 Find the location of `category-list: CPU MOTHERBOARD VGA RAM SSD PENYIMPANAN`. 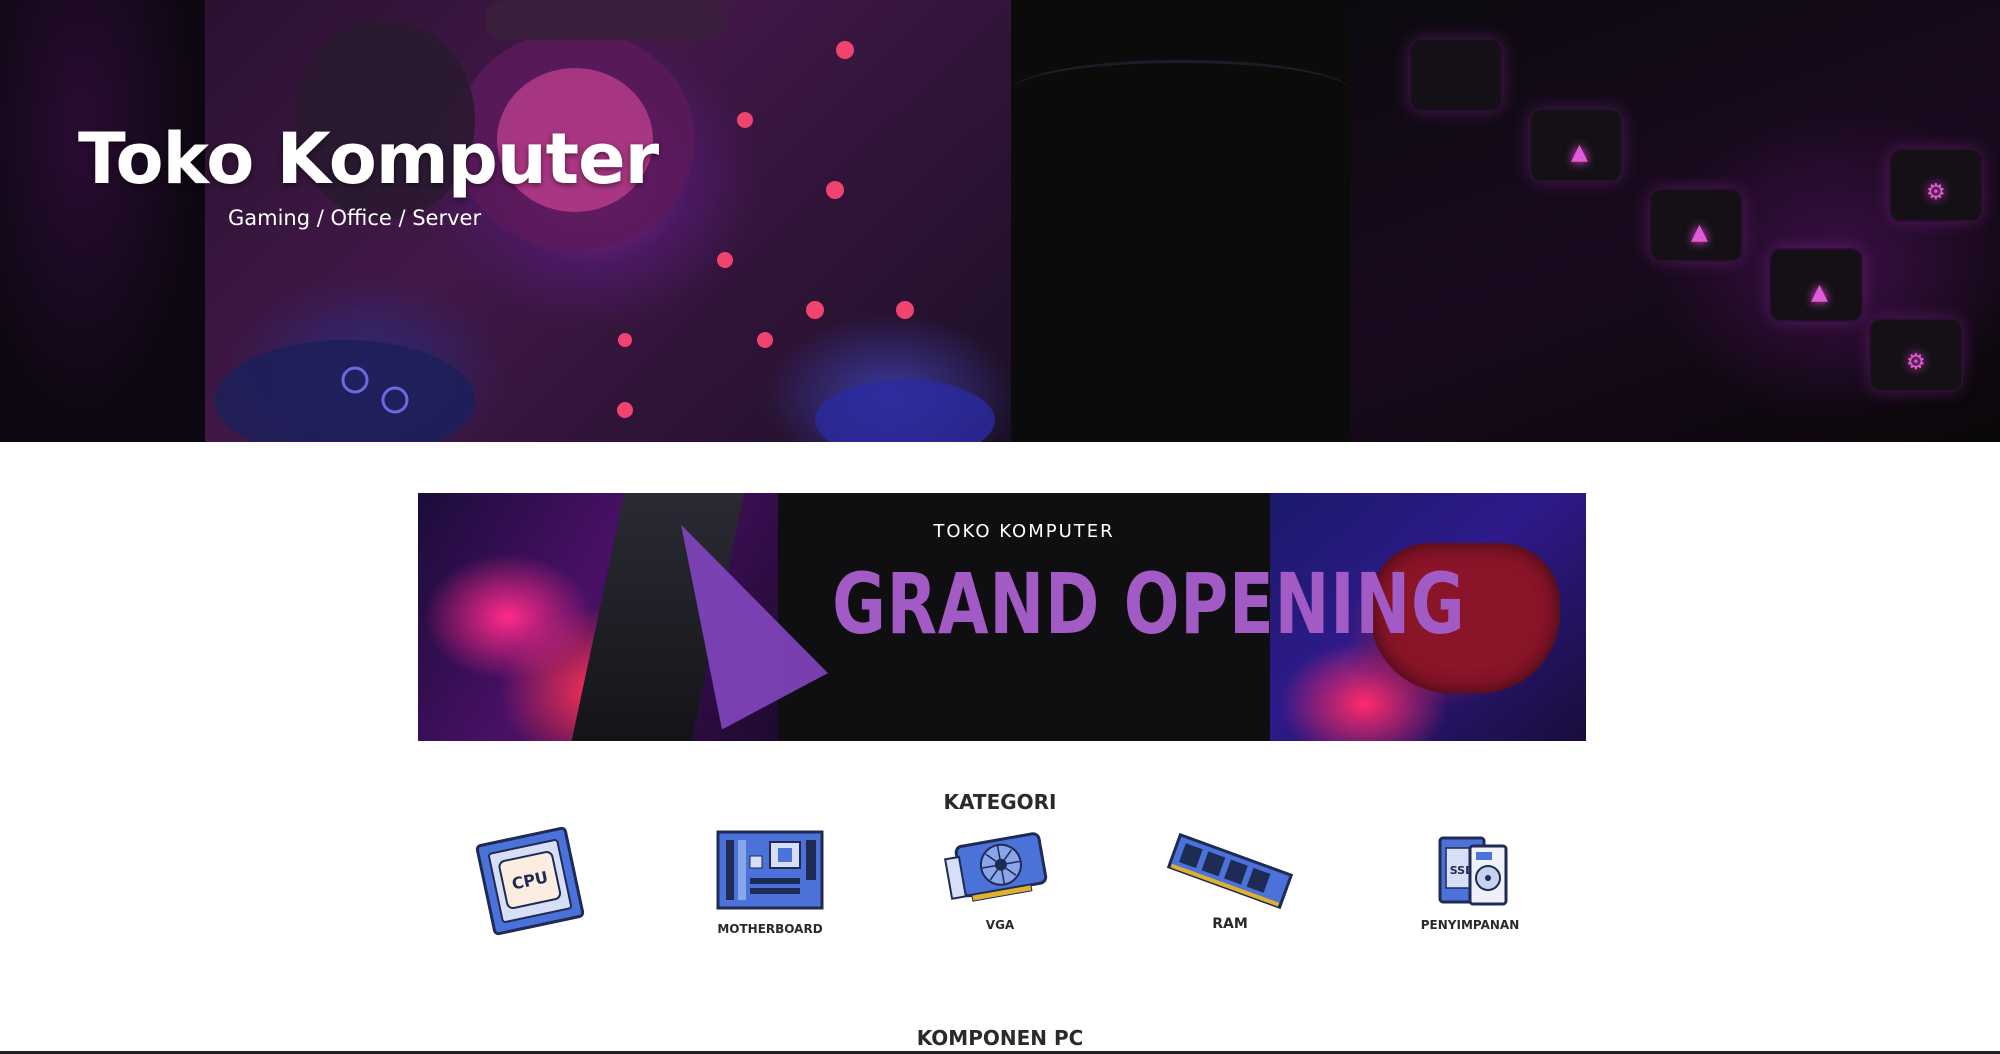

category-list: CPU MOTHERBOARD VGA RAM SSD PENYIMPANAN is located at coordinates (1000, 886).